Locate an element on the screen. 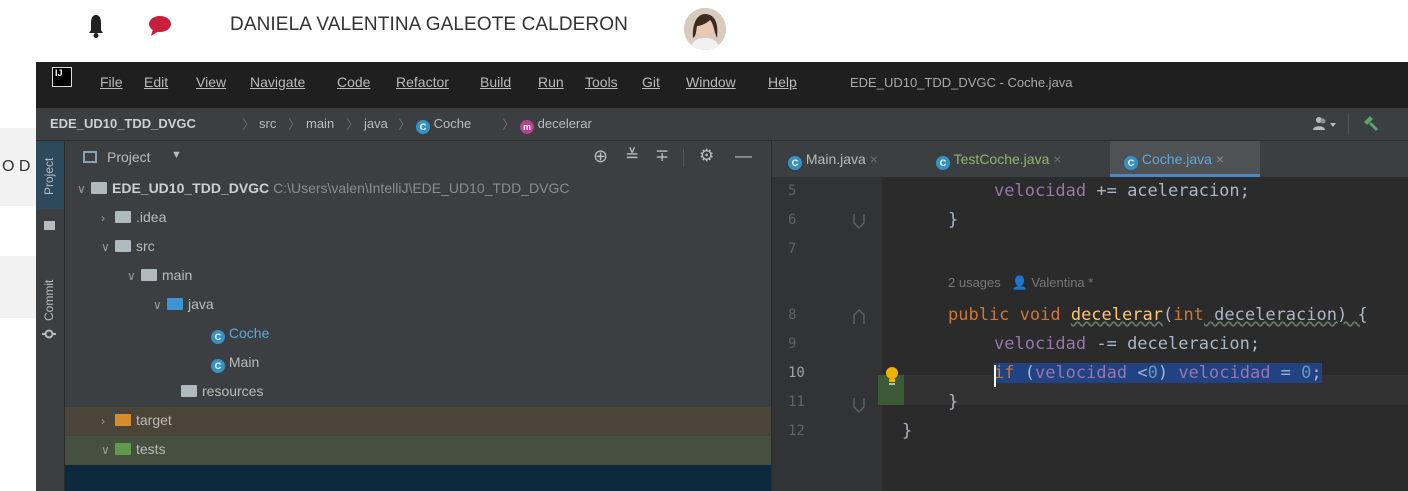 Image resolution: width=1408 pixels, height=491 pixels. expand-all-icon: ≚ is located at coordinates (632, 156).